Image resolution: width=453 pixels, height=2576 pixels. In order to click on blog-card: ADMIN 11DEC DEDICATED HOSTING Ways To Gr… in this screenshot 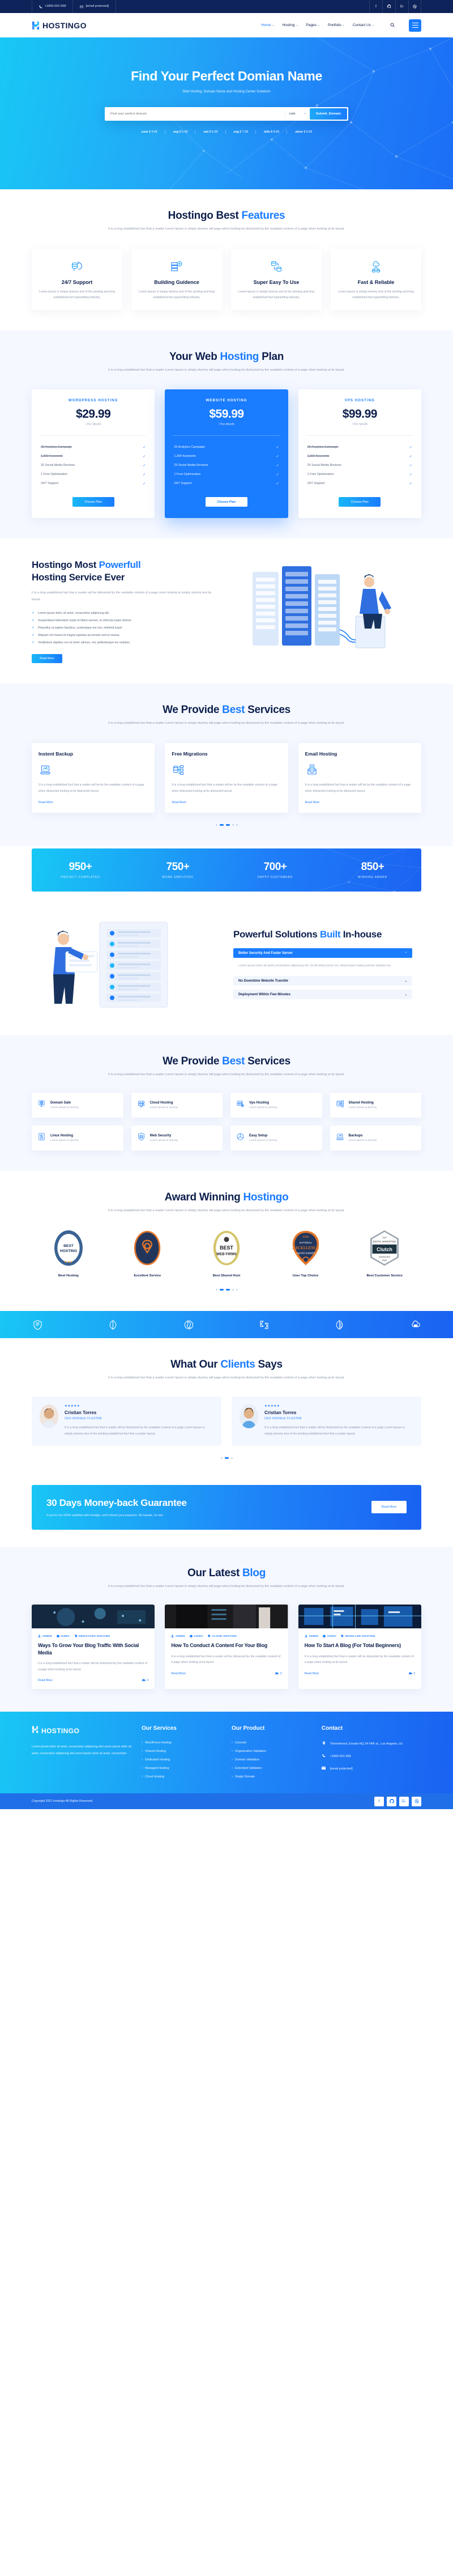, I will do `click(93, 1647)`.